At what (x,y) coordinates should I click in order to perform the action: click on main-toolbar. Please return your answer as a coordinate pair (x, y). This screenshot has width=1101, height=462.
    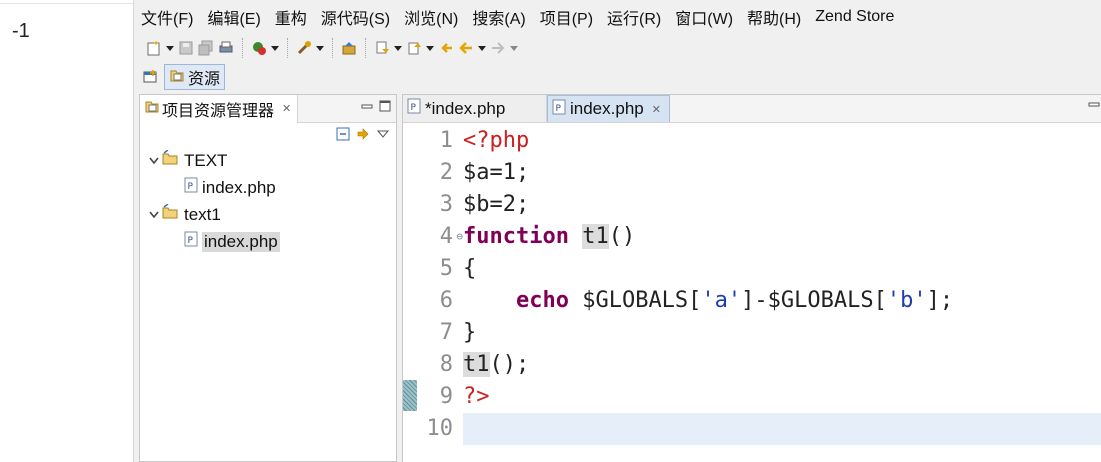
    Looking at the image, I should click on (617, 48).